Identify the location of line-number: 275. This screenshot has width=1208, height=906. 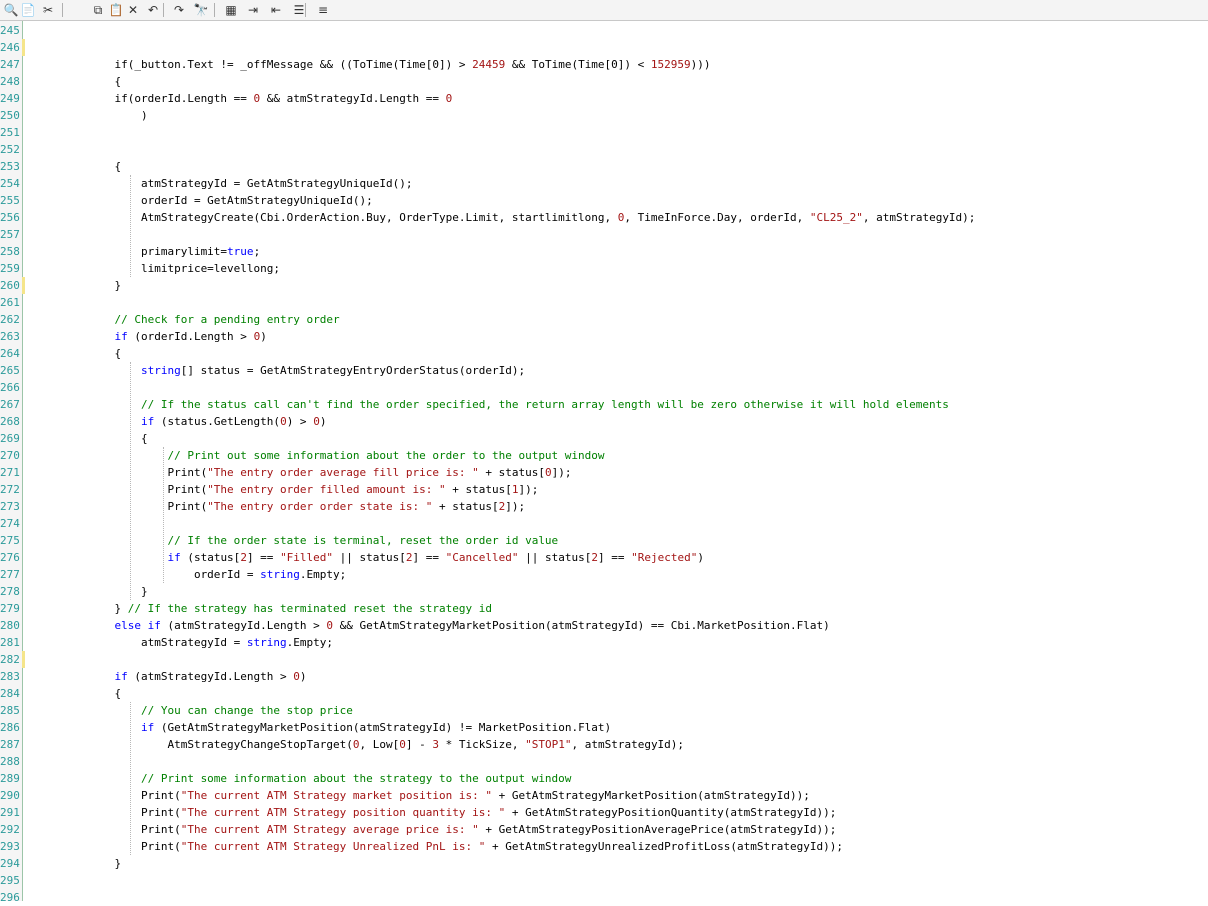
(10, 540).